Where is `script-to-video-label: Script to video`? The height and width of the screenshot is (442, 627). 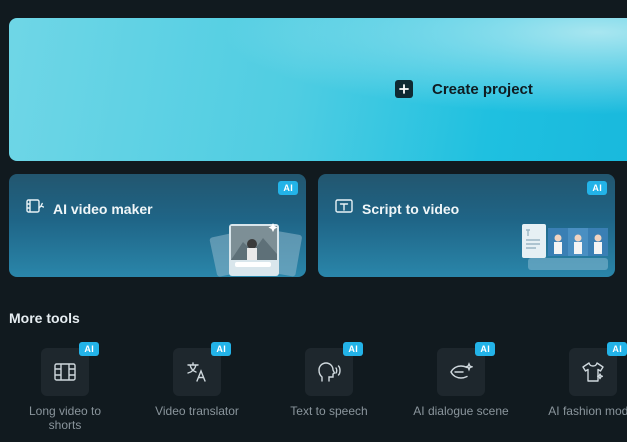
script-to-video-label: Script to video is located at coordinates (411, 208).